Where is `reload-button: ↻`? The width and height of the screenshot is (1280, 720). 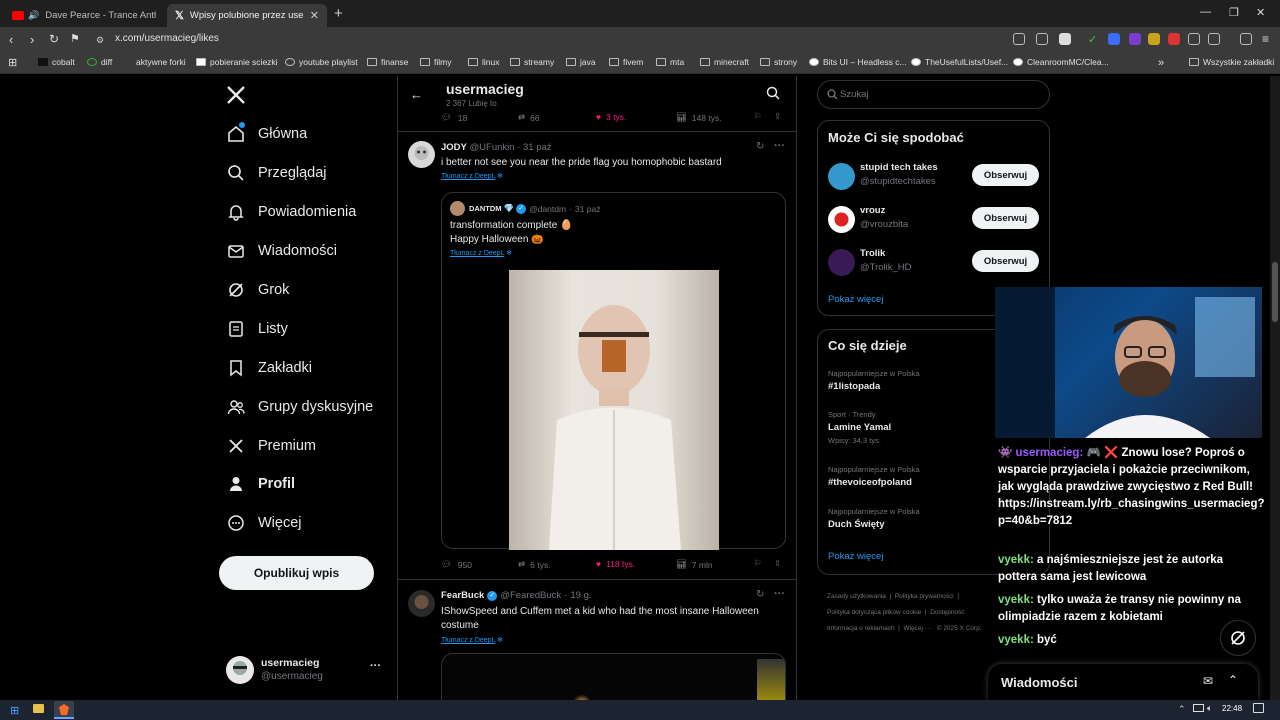
reload-button: ↻ is located at coordinates (54, 39).